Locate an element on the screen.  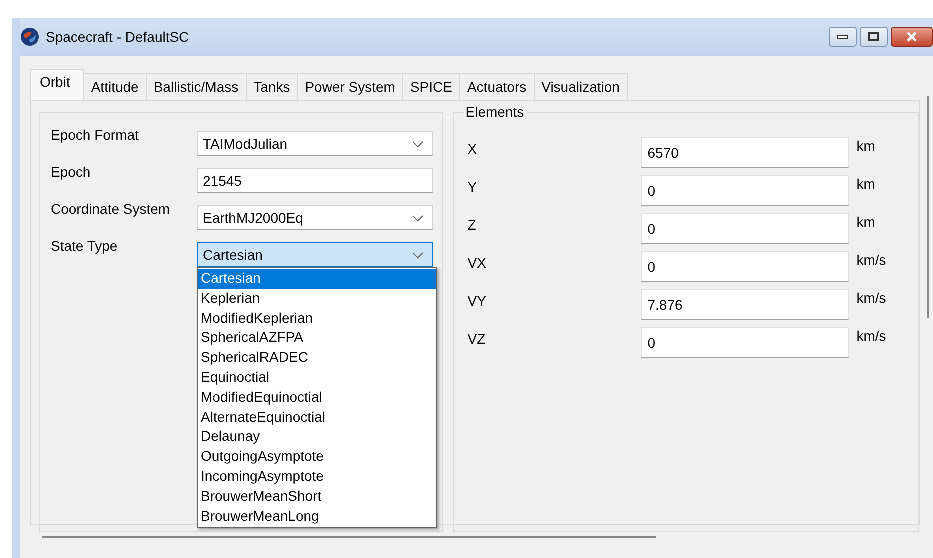
group-title: Elements is located at coordinates (495, 112).